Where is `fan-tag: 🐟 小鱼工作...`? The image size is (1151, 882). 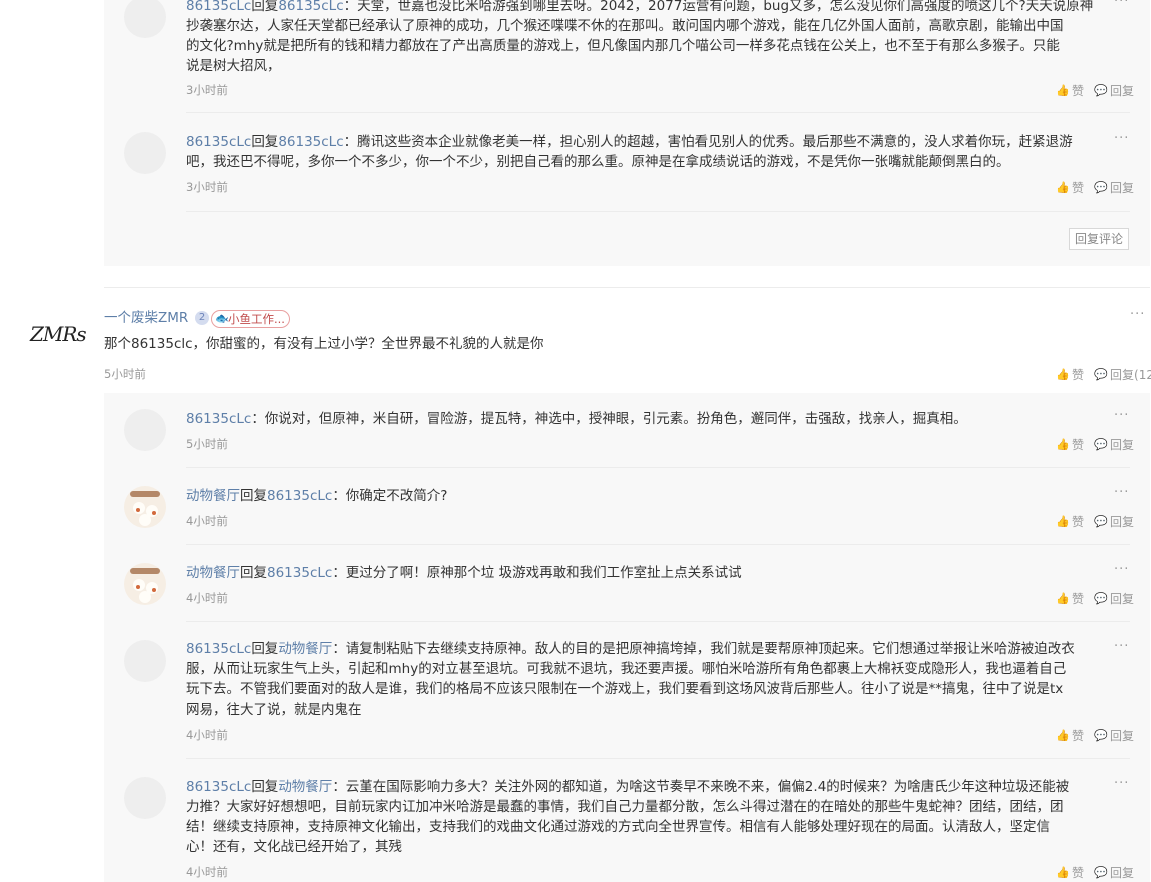 fan-tag: 🐟 小鱼工作... is located at coordinates (250, 319).